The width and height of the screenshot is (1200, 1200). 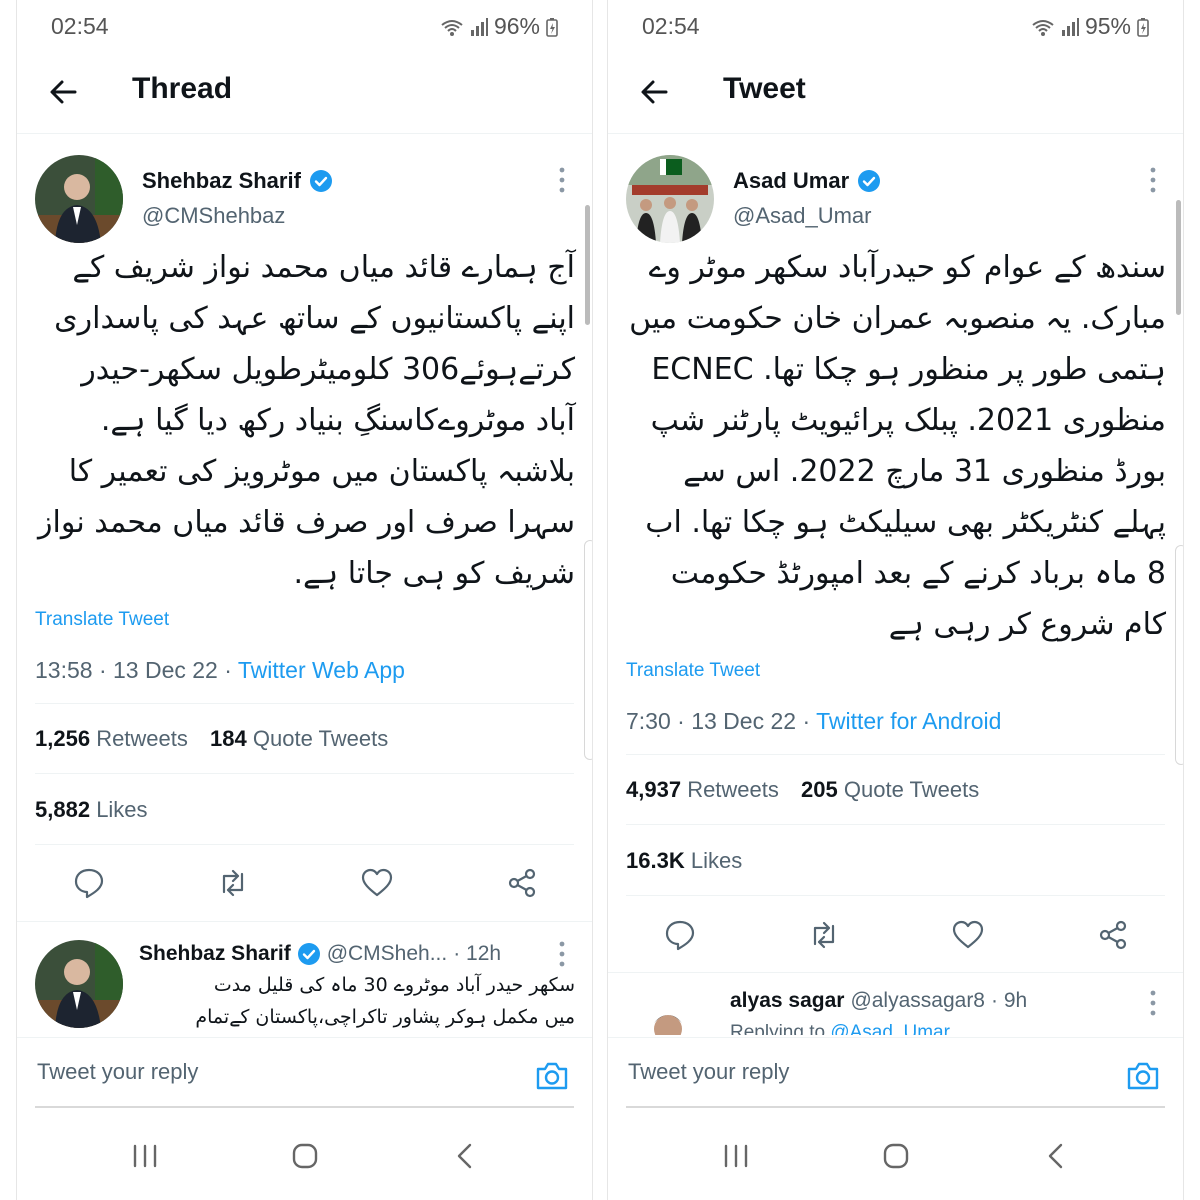 I want to click on author-handle: @CMShehbaz, so click(x=213, y=216).